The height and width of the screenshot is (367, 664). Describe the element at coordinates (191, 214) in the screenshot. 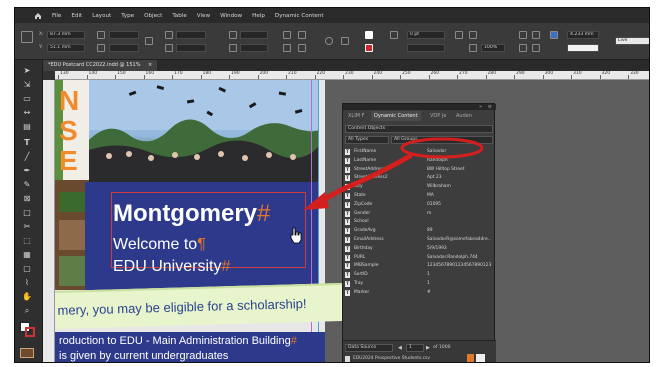

I see `postcard-title: Montgomery#` at that location.